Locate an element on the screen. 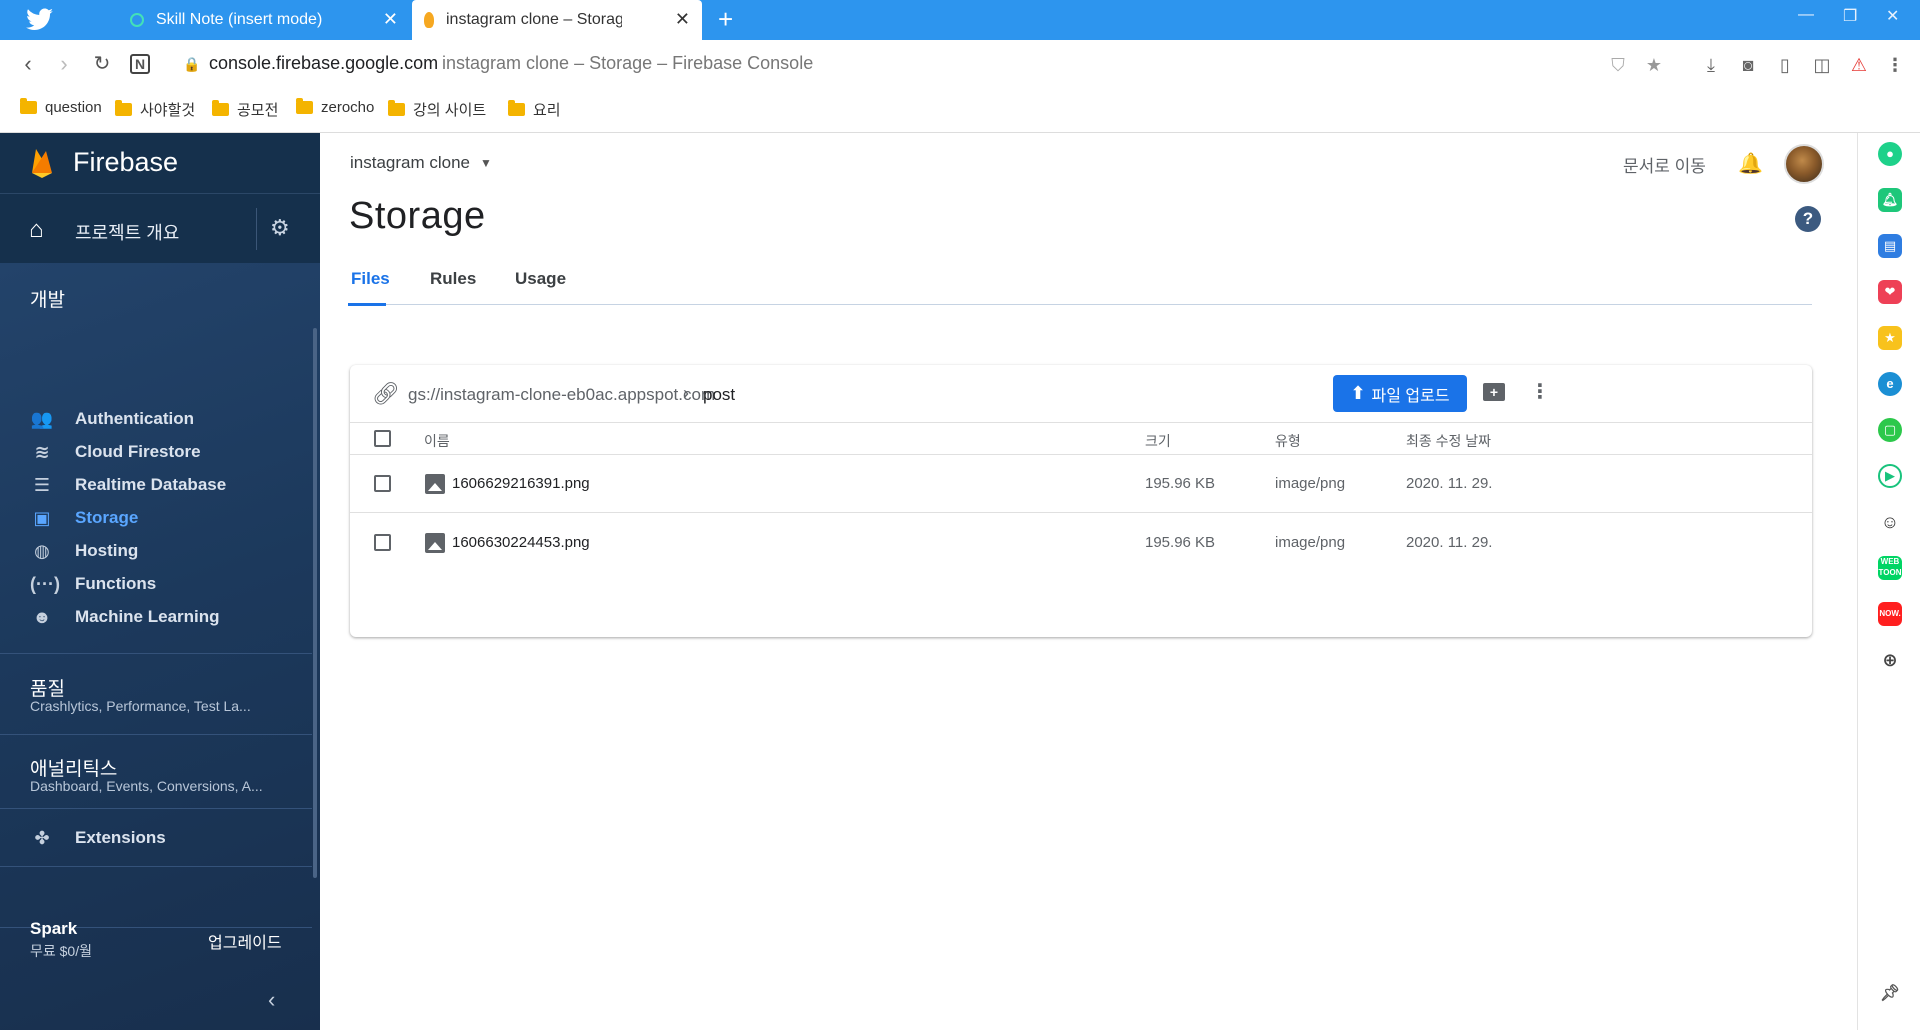  twitter-icon is located at coordinates (40, 19).